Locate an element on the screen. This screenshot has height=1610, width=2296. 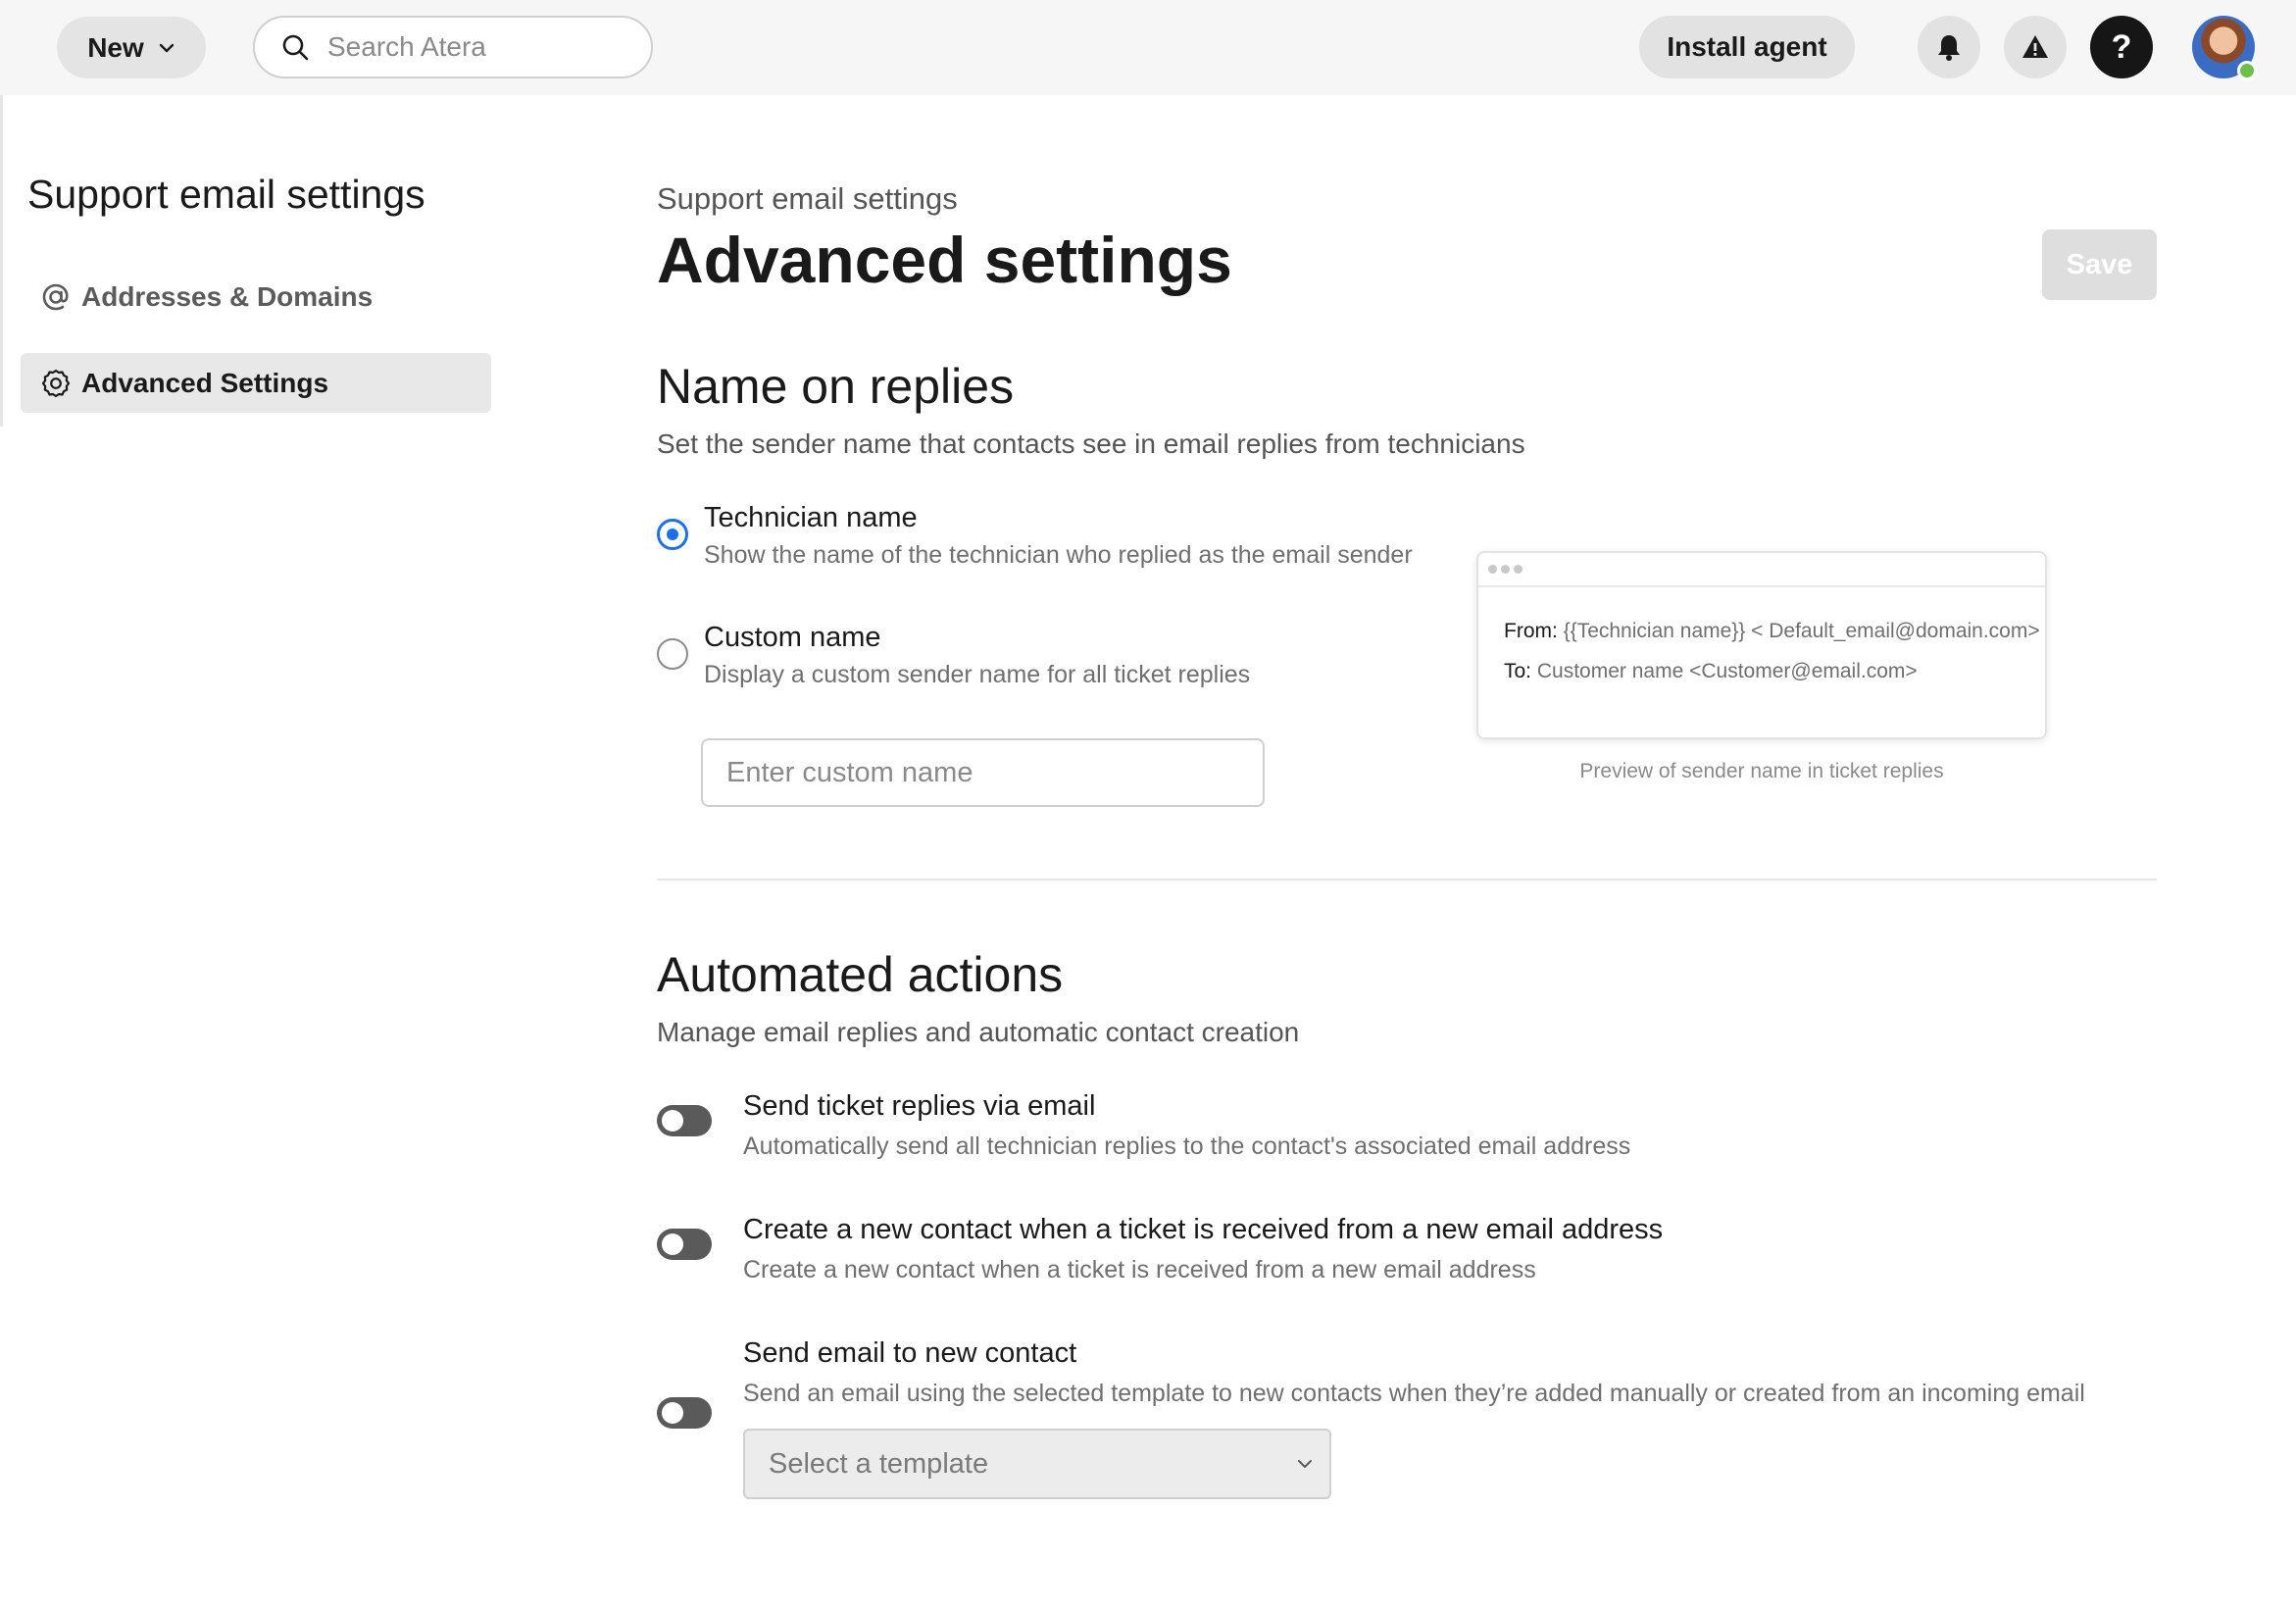
section-title-automated-actions: Automated actions is located at coordinates (860, 974).